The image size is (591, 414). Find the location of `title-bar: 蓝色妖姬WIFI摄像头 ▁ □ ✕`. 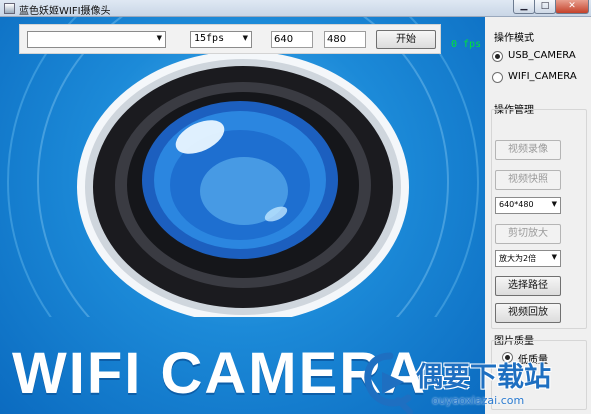

title-bar: 蓝色妖姬WIFI摄像头 ▁ □ ✕ is located at coordinates (295, 8).